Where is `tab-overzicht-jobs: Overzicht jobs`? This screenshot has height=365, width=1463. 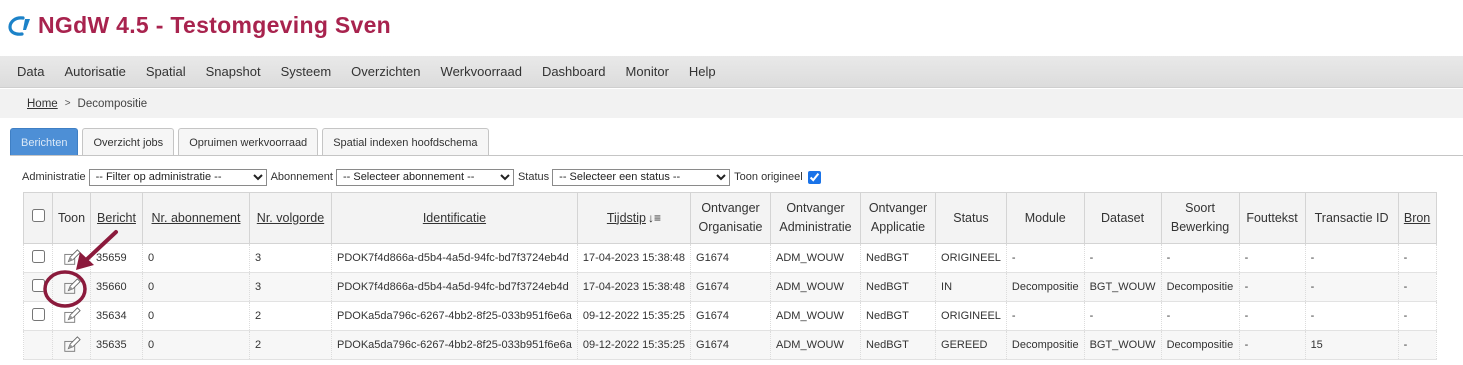 tab-overzicht-jobs: Overzicht jobs is located at coordinates (128, 142).